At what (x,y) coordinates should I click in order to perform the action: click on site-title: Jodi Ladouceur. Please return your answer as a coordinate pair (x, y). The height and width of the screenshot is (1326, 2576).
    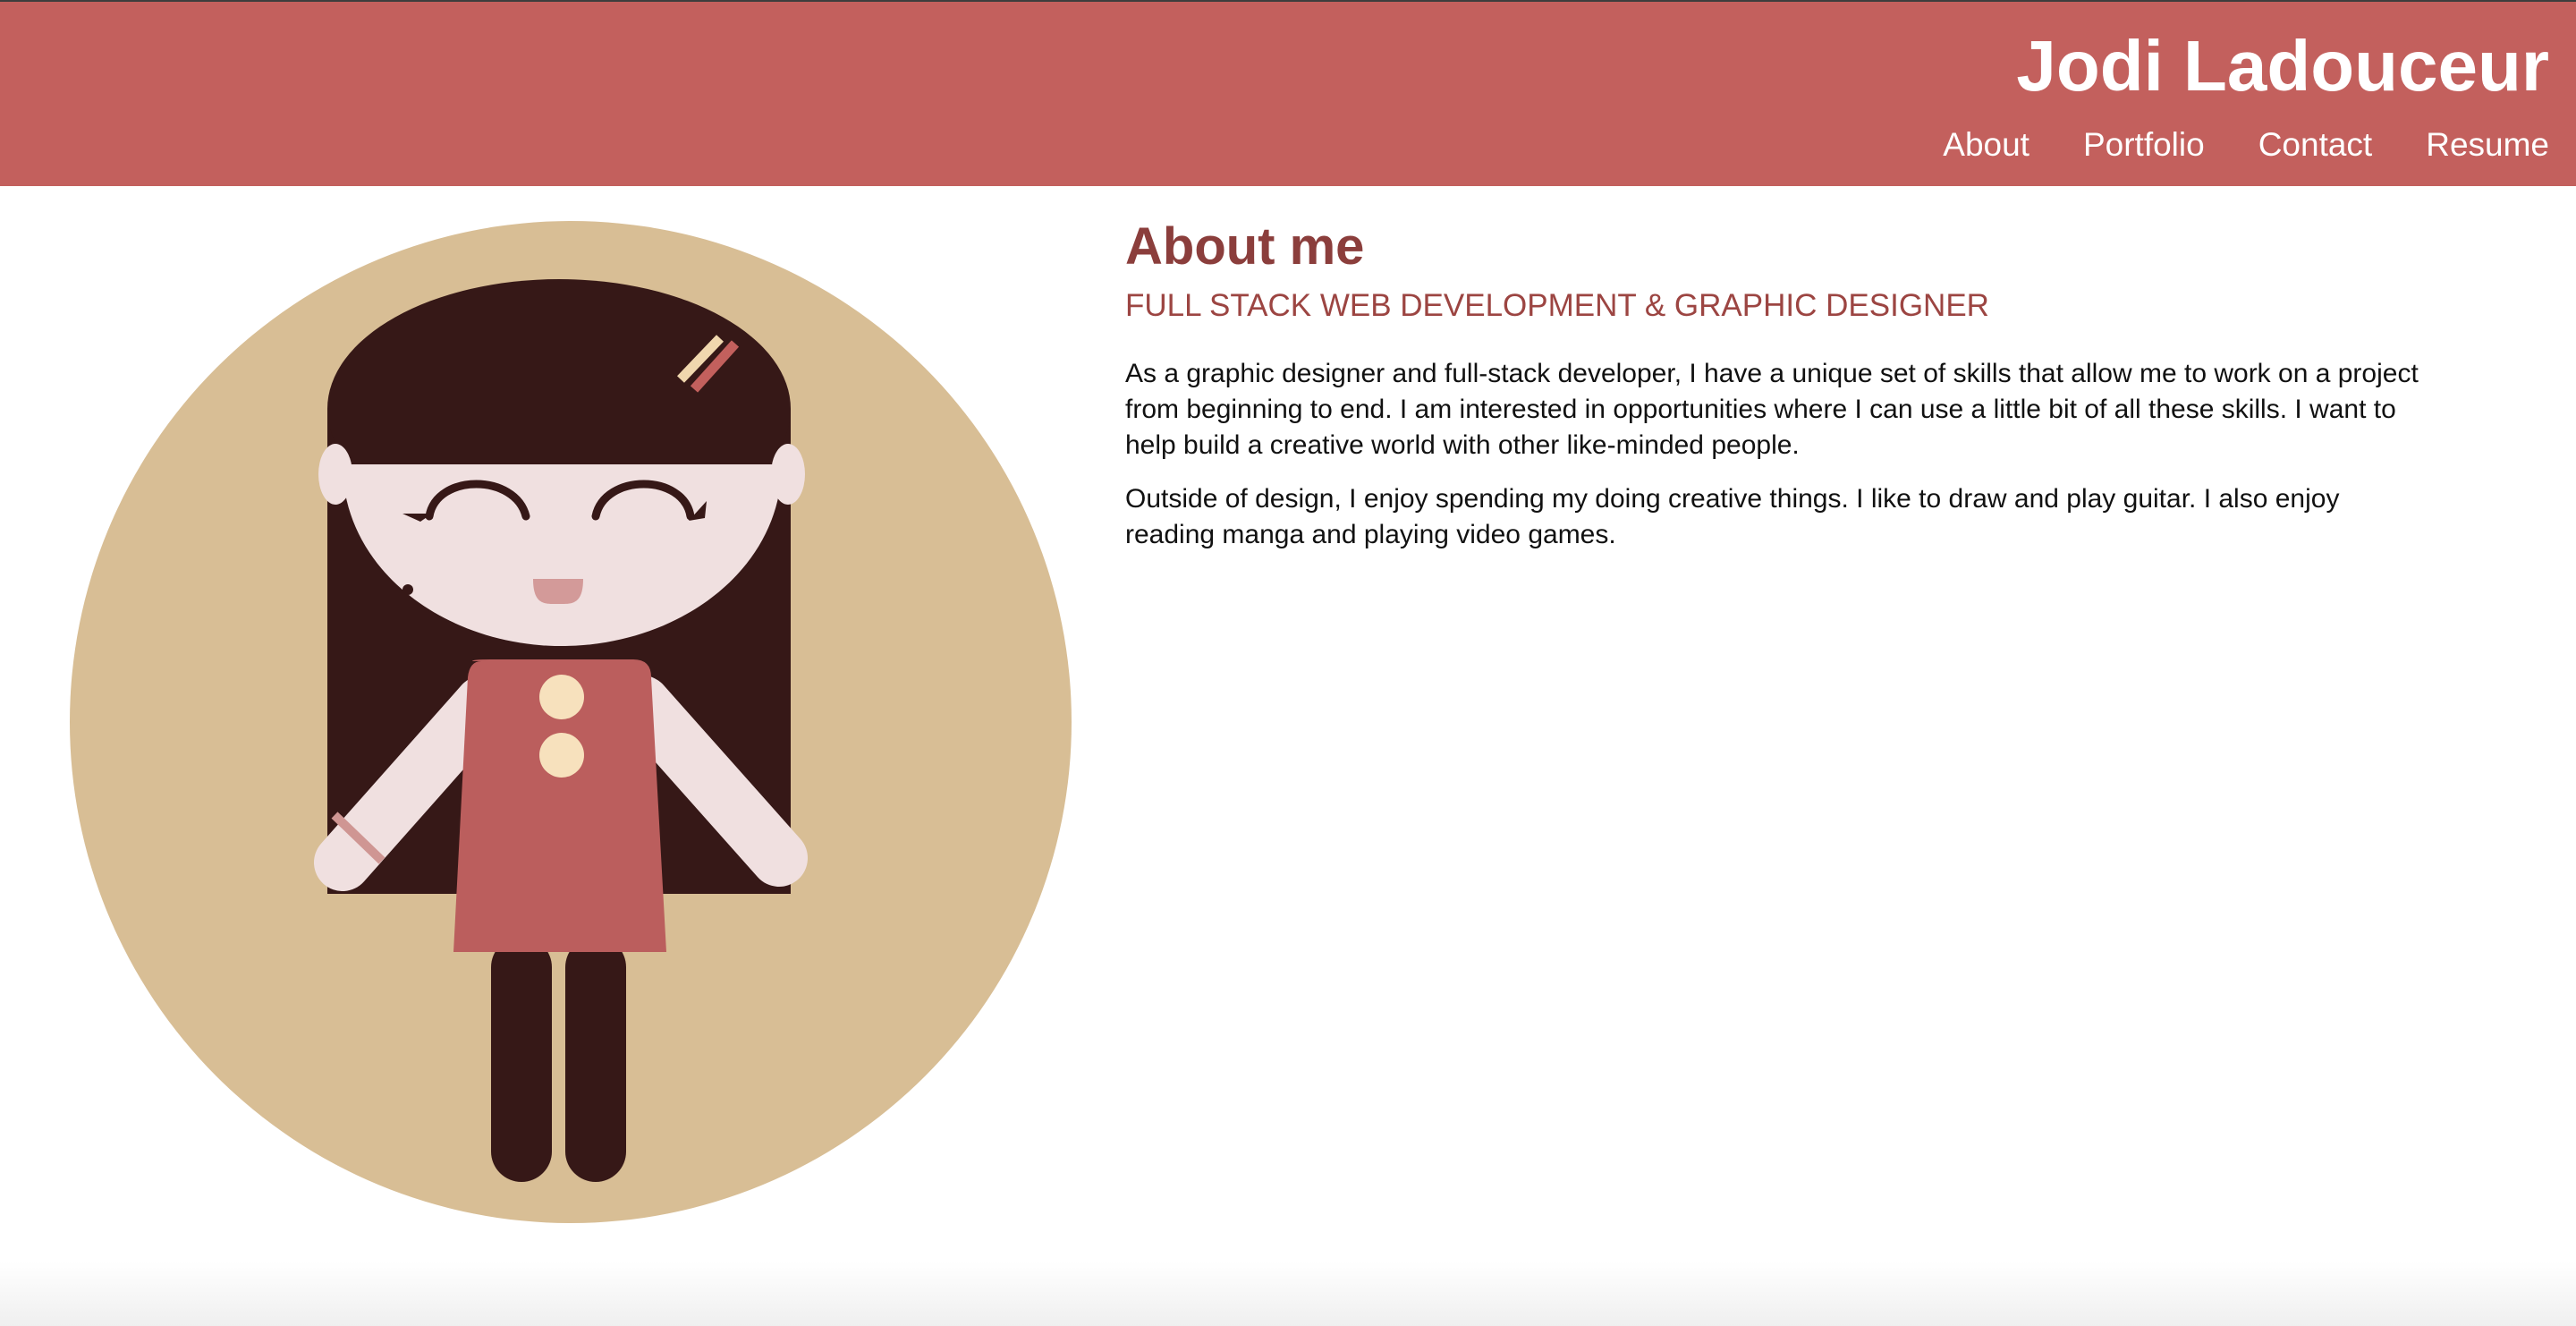
    Looking at the image, I should click on (2282, 66).